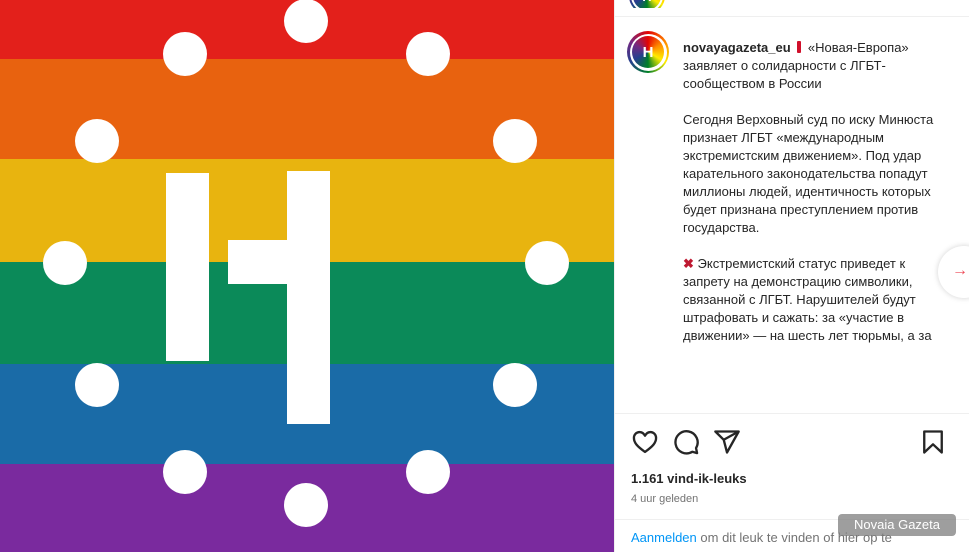 This screenshot has width=969, height=552. What do you see at coordinates (187, 267) in the screenshot?
I see `logo-left-bar` at bounding box center [187, 267].